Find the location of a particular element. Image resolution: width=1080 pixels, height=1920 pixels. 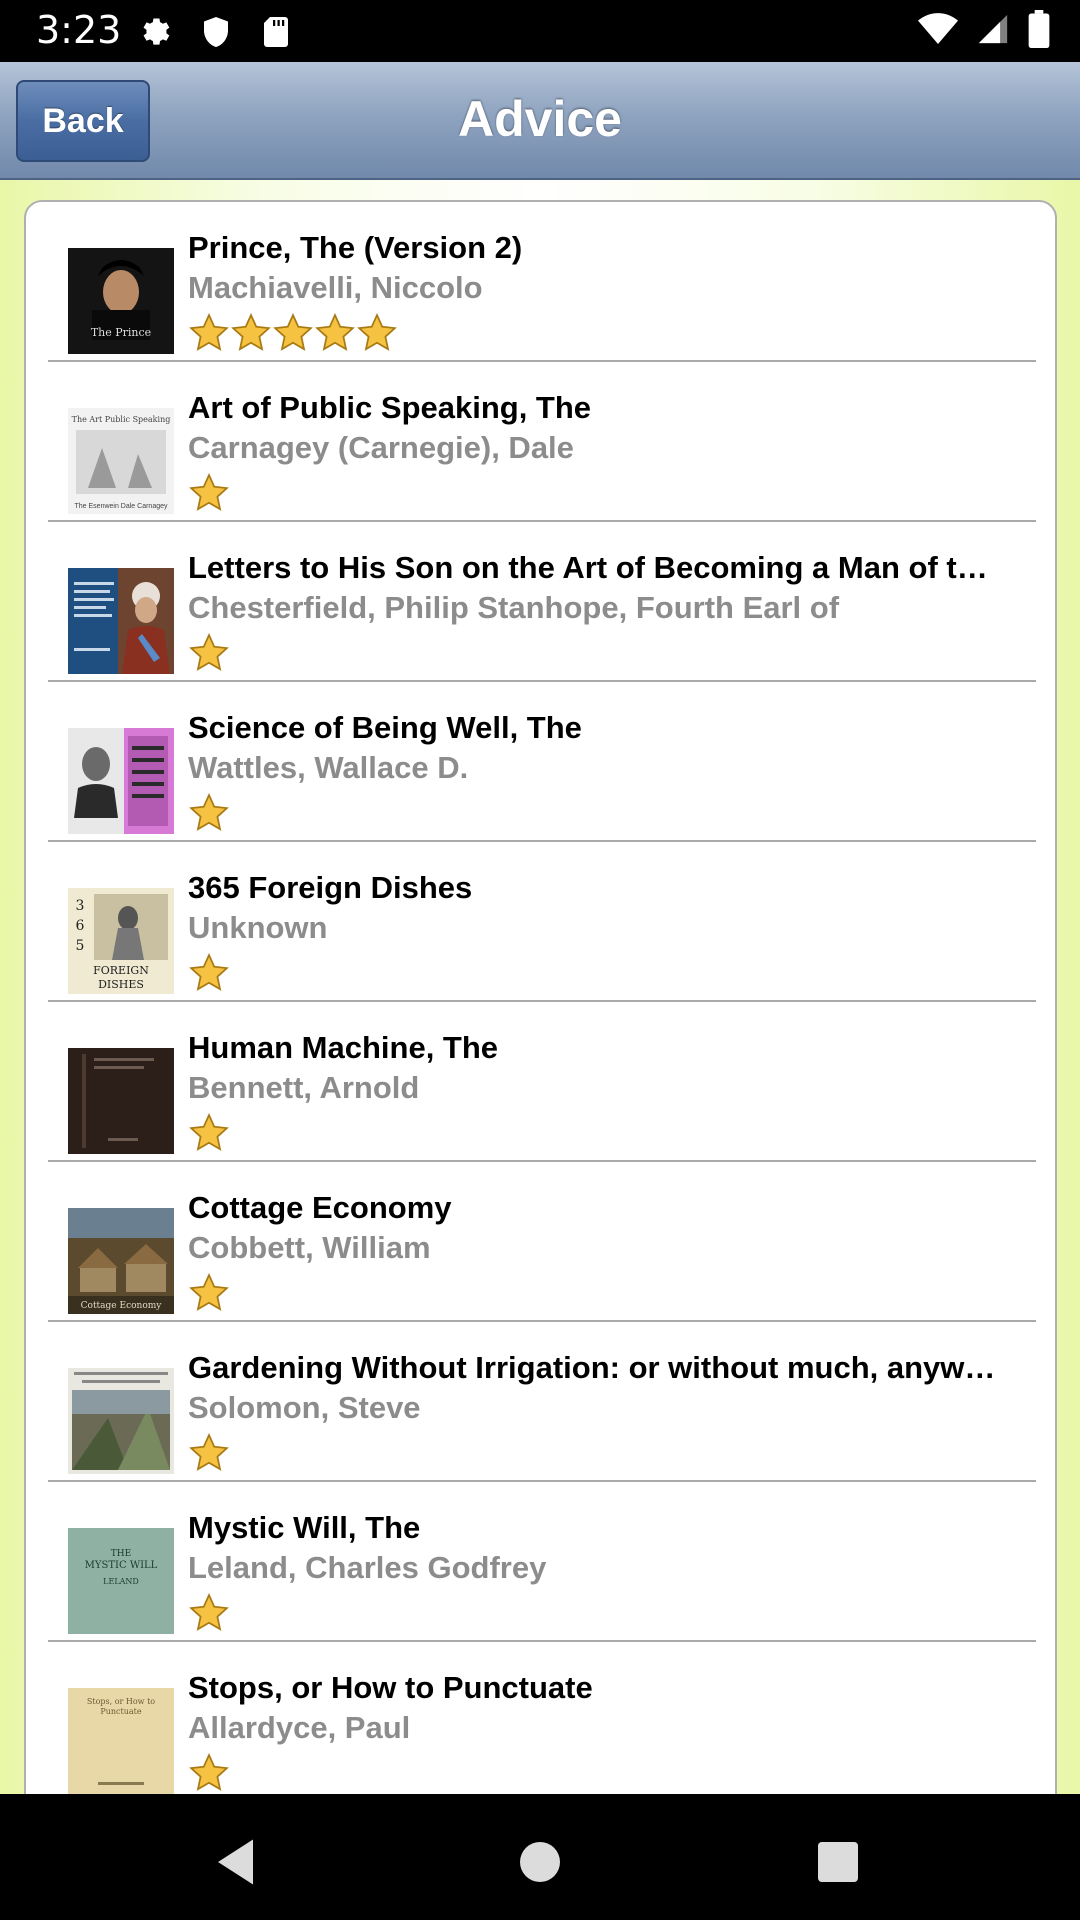

svg-text: FOREIGN is located at coordinates (121, 970).